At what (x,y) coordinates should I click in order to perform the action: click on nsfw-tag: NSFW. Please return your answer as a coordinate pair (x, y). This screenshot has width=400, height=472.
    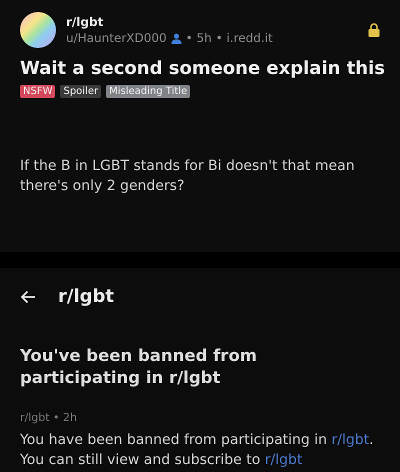
    Looking at the image, I should click on (38, 91).